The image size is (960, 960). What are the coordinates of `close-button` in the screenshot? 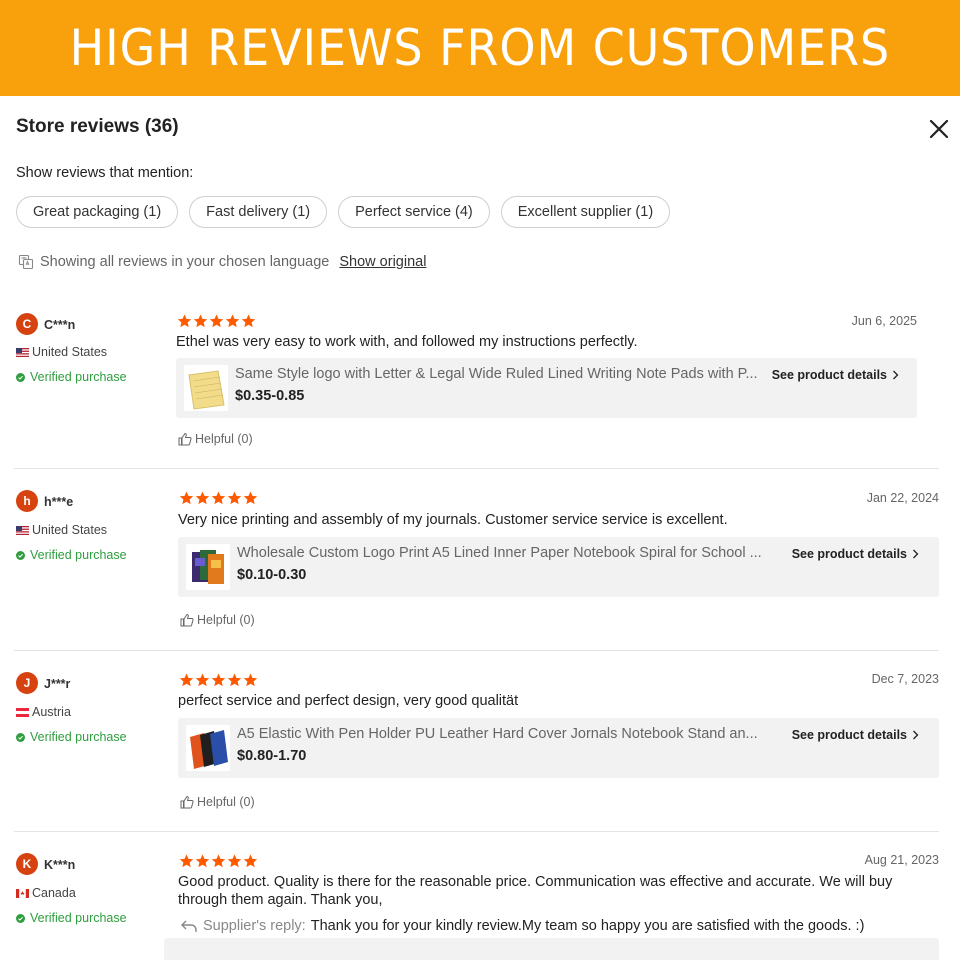 It's located at (939, 129).